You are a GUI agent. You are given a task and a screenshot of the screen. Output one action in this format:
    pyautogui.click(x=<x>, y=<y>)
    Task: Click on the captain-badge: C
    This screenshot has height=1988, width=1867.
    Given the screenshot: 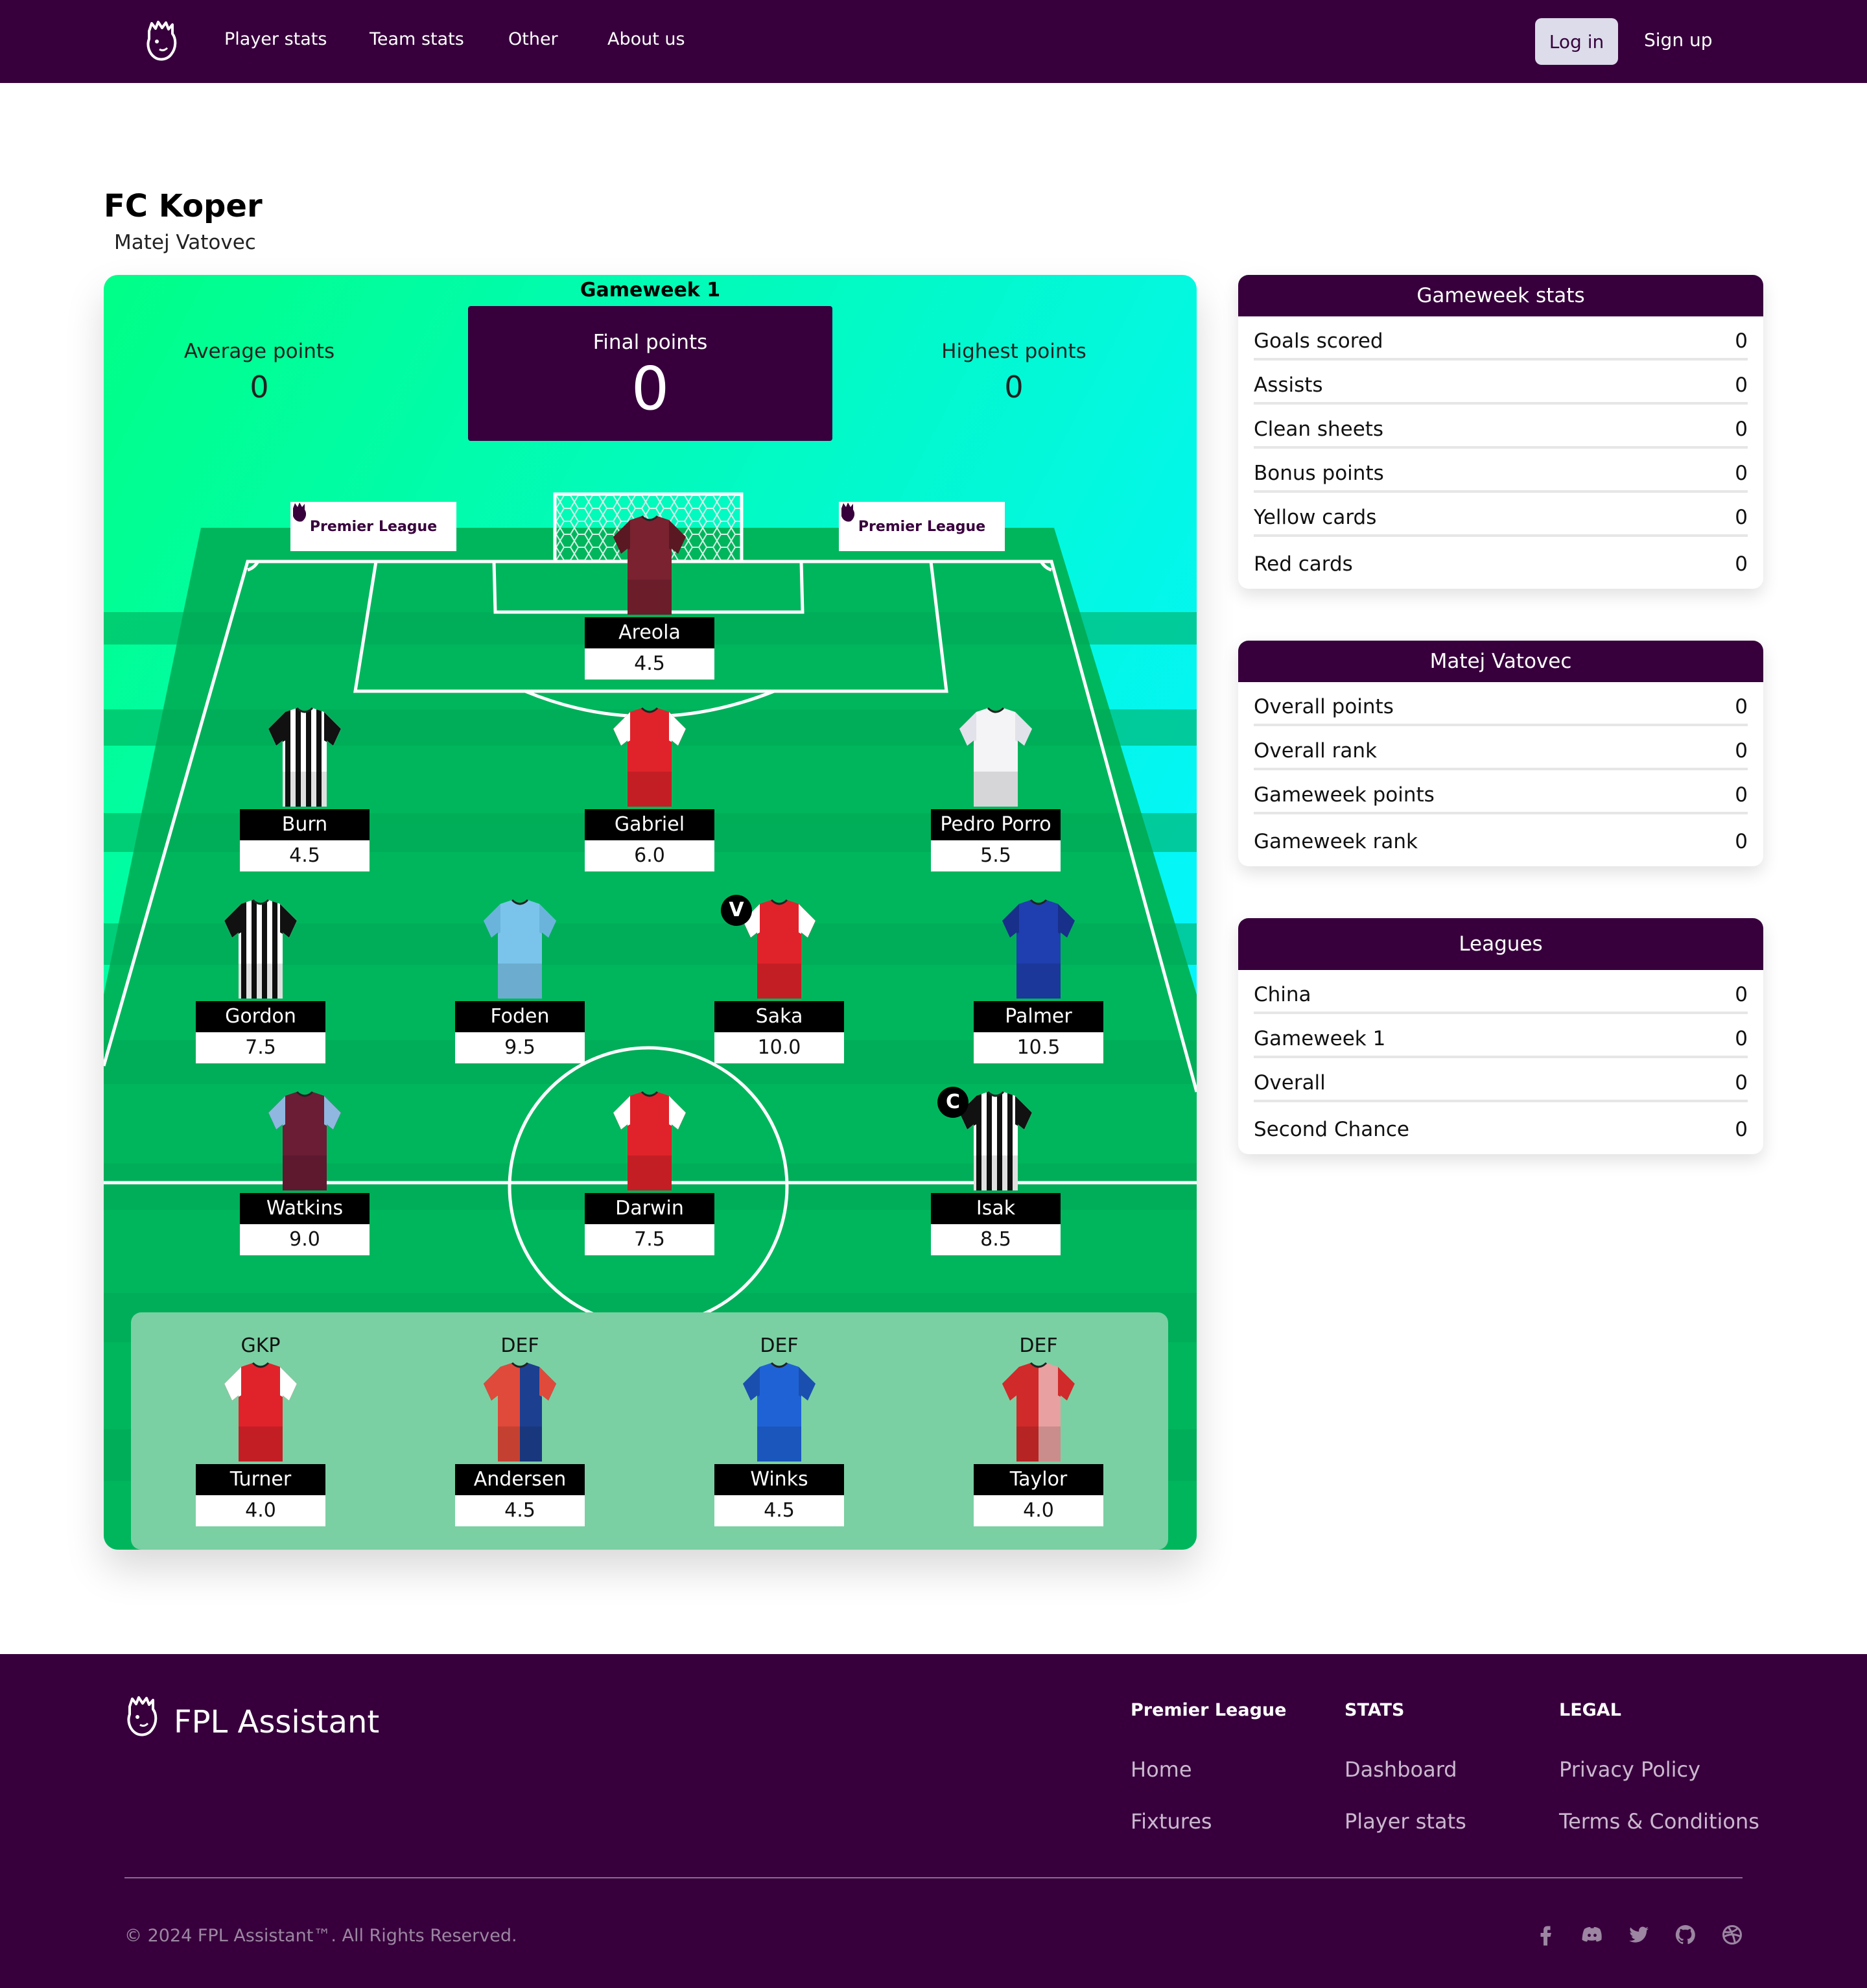 What is the action you would take?
    pyautogui.click(x=953, y=1102)
    